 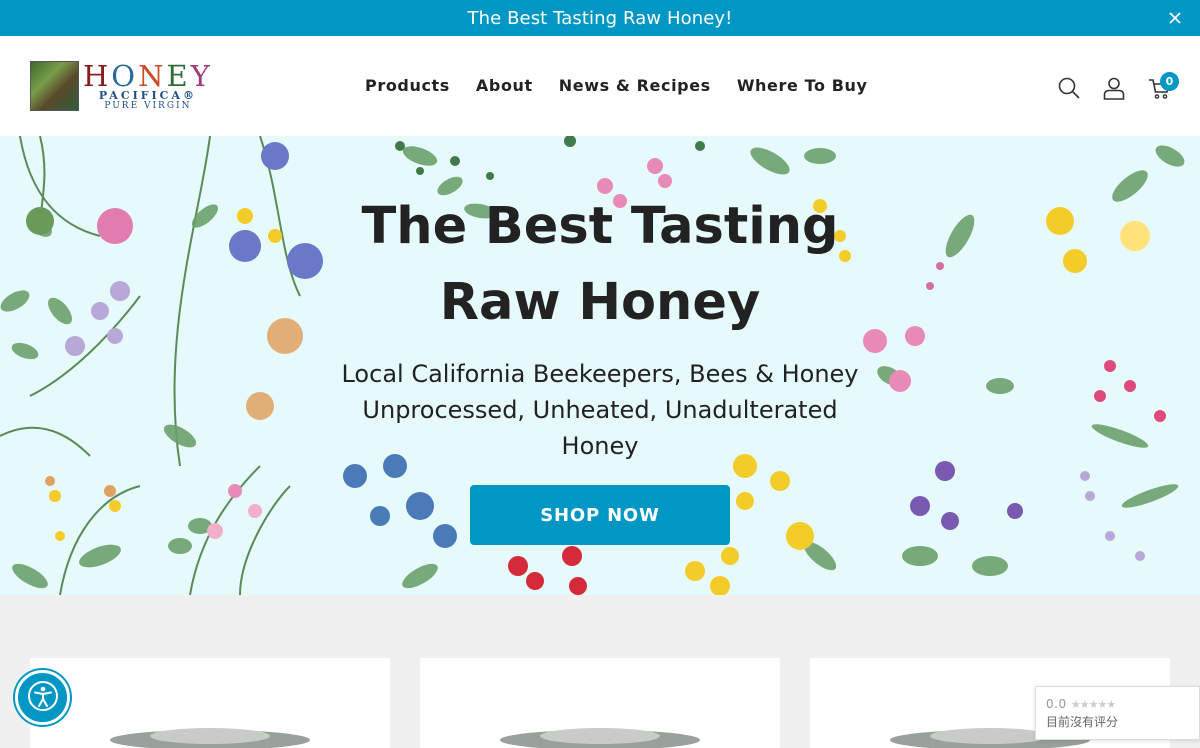 I want to click on nav-about: About, so click(x=504, y=85).